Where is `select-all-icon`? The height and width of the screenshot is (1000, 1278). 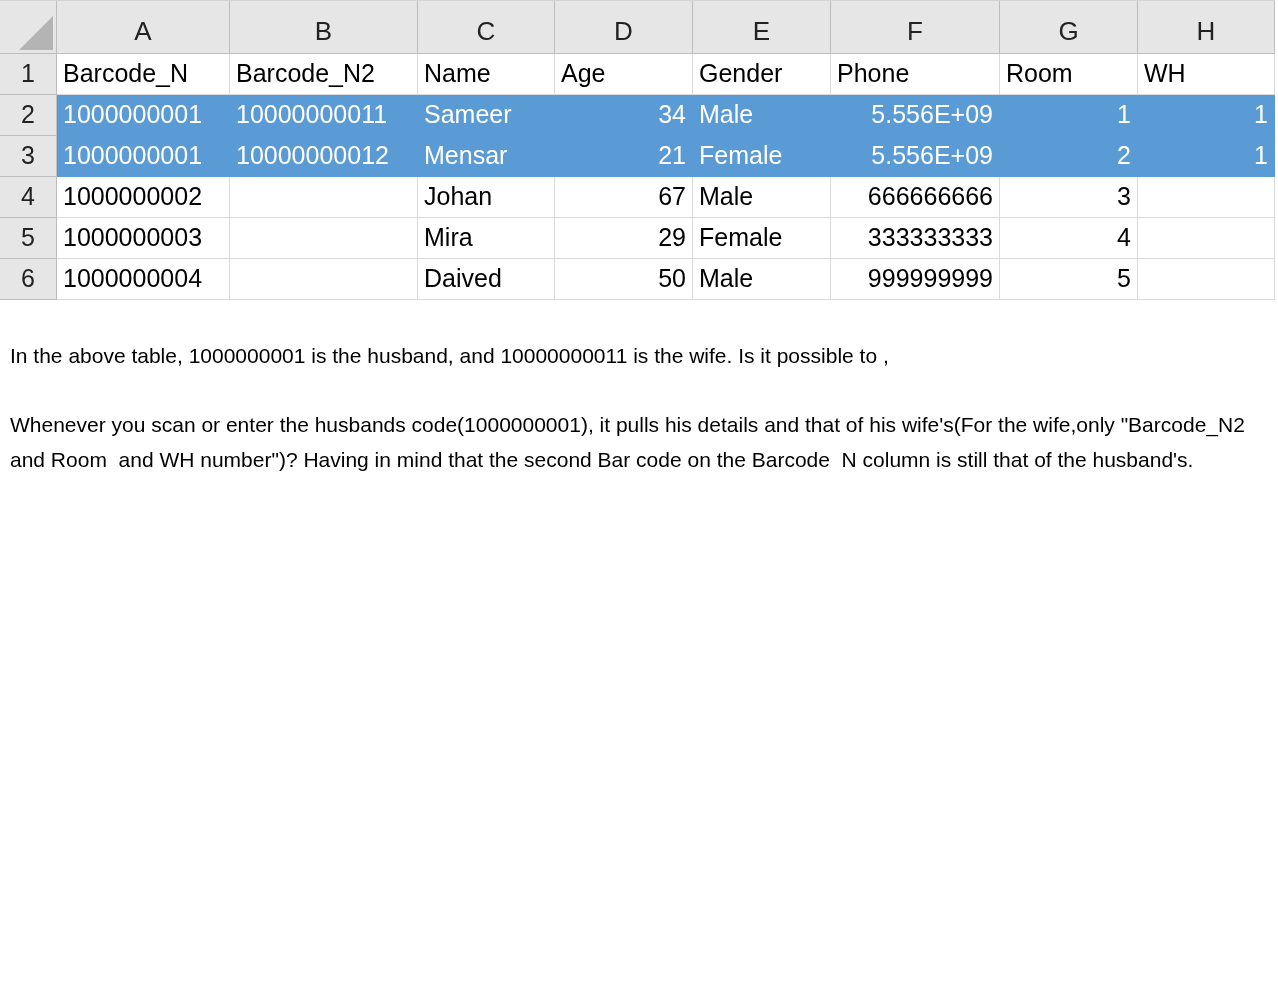 select-all-icon is located at coordinates (36, 33).